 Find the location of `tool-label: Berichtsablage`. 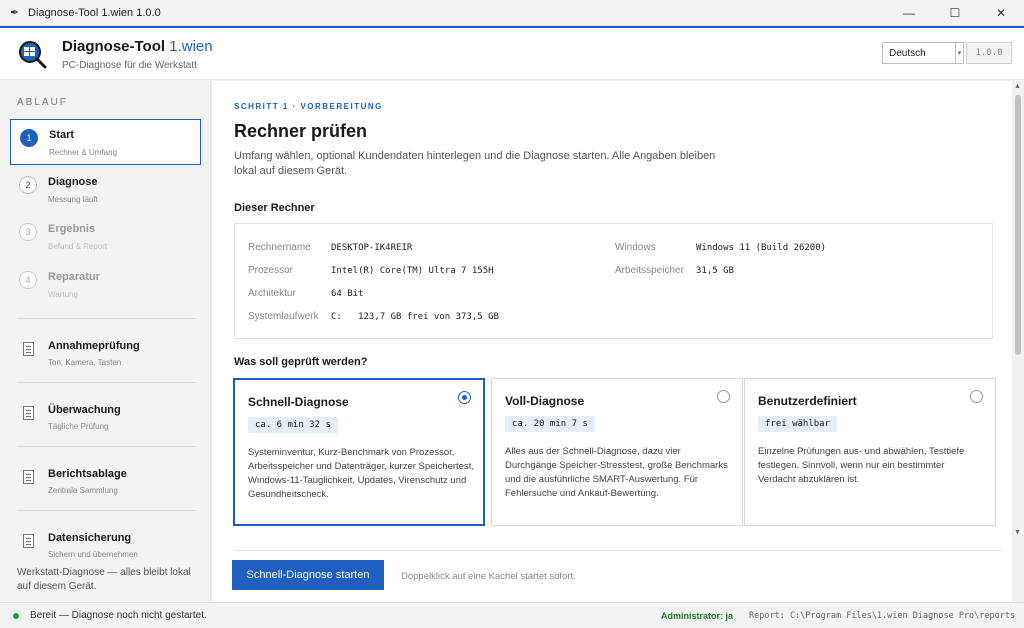

tool-label: Berichtsablage is located at coordinates (87, 474).